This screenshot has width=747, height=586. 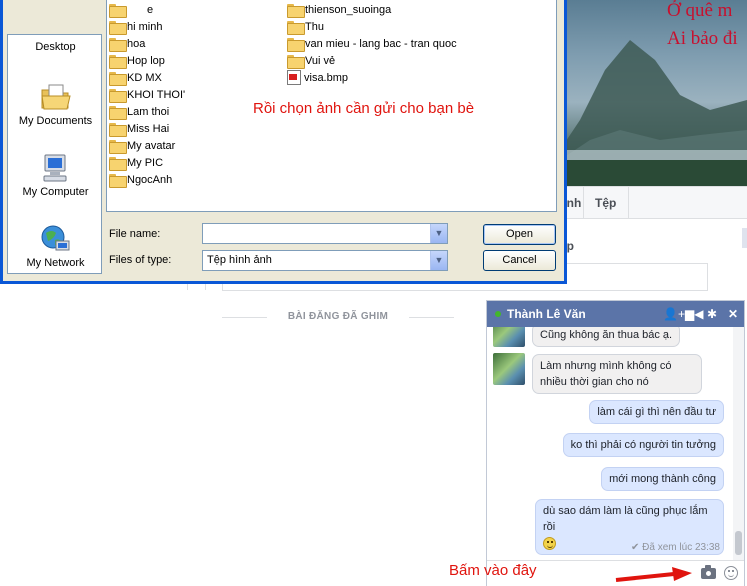 I want to click on message-bubble-outgoing: làm cái gì thì nên đầu tư, so click(x=656, y=412).